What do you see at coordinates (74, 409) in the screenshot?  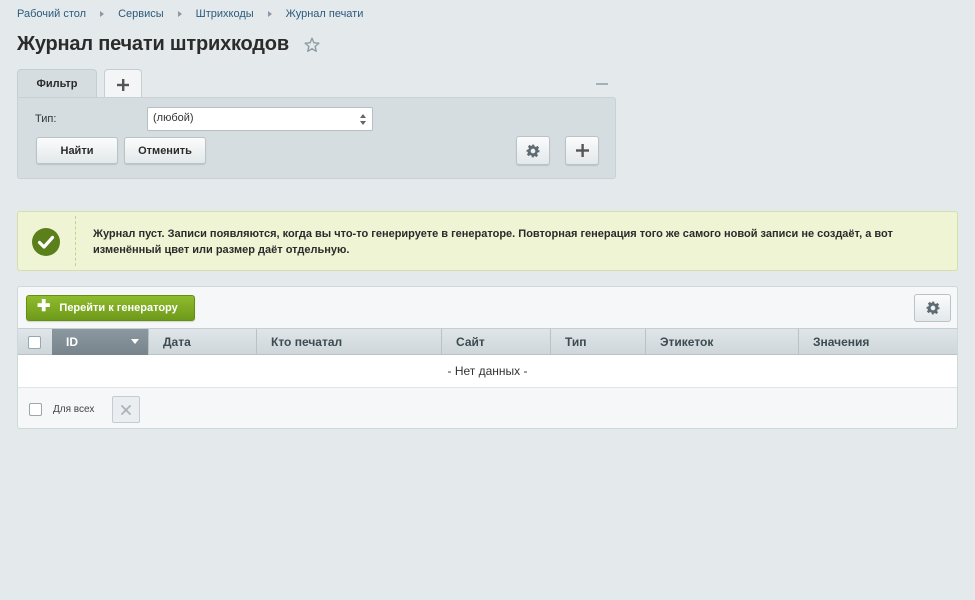 I see `apply-to-all-label: Для всех` at bounding box center [74, 409].